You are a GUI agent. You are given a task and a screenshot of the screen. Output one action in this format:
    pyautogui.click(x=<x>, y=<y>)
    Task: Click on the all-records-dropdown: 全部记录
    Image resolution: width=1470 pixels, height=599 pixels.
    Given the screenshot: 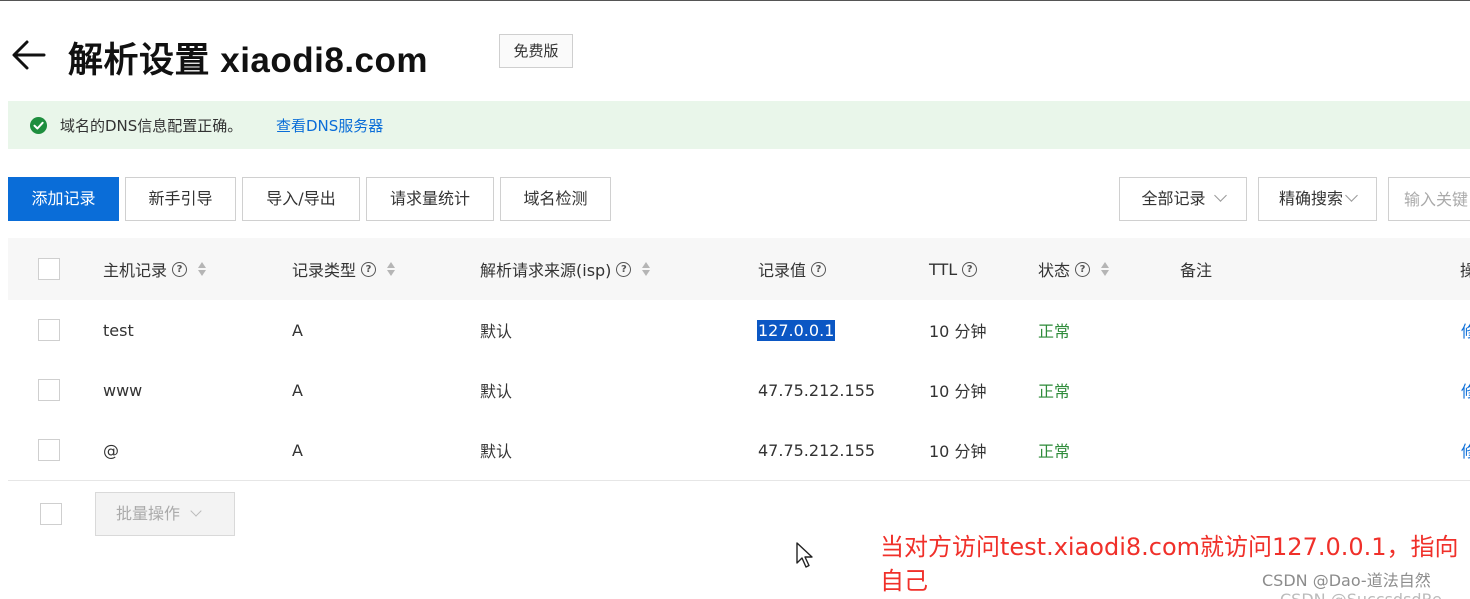 What is the action you would take?
    pyautogui.click(x=1183, y=199)
    